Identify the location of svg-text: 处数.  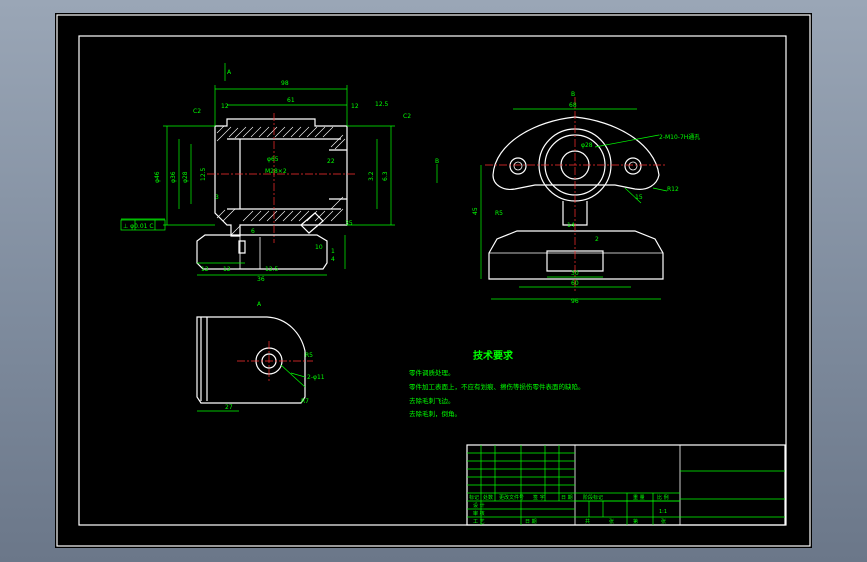
(488, 497).